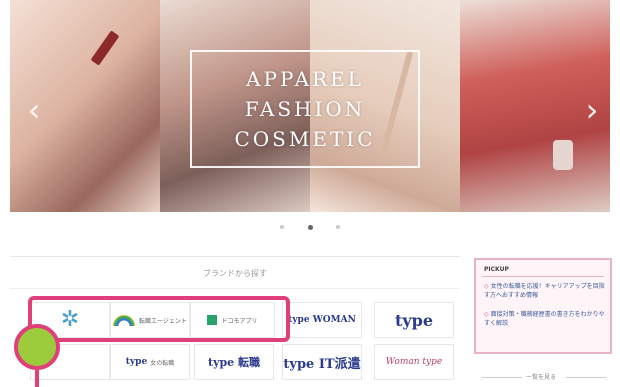  I want to click on brand-logo-type-it: type IT派遣, so click(322, 362).